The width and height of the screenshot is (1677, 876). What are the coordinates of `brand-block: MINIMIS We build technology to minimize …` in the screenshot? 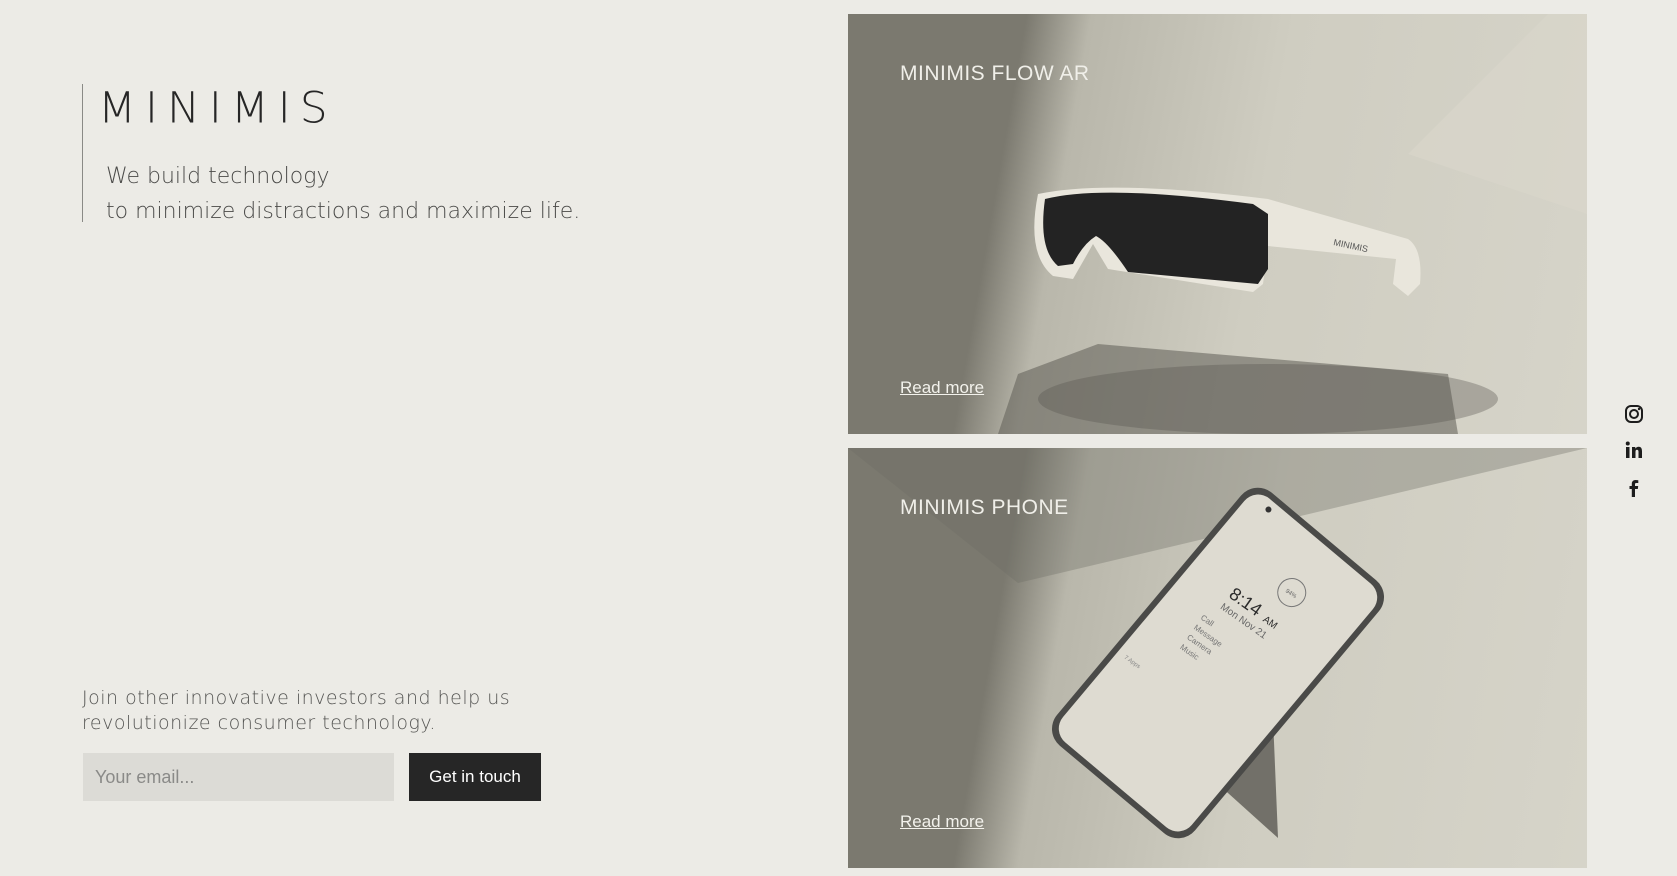 It's located at (331, 153).